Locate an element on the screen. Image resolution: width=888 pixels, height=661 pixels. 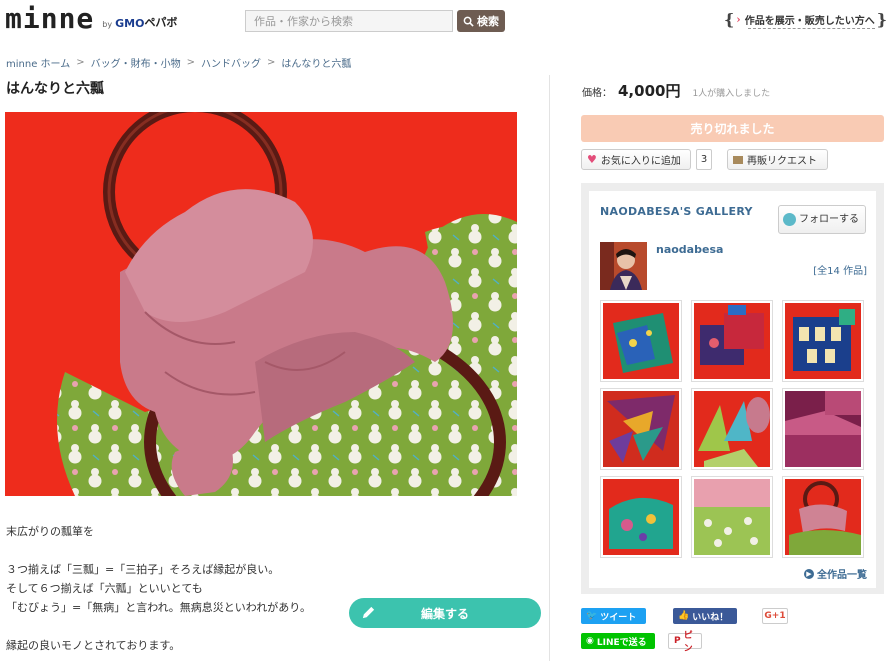
price-row: 価格： 4,000円 1人が購入しました is located at coordinates (676, 90).